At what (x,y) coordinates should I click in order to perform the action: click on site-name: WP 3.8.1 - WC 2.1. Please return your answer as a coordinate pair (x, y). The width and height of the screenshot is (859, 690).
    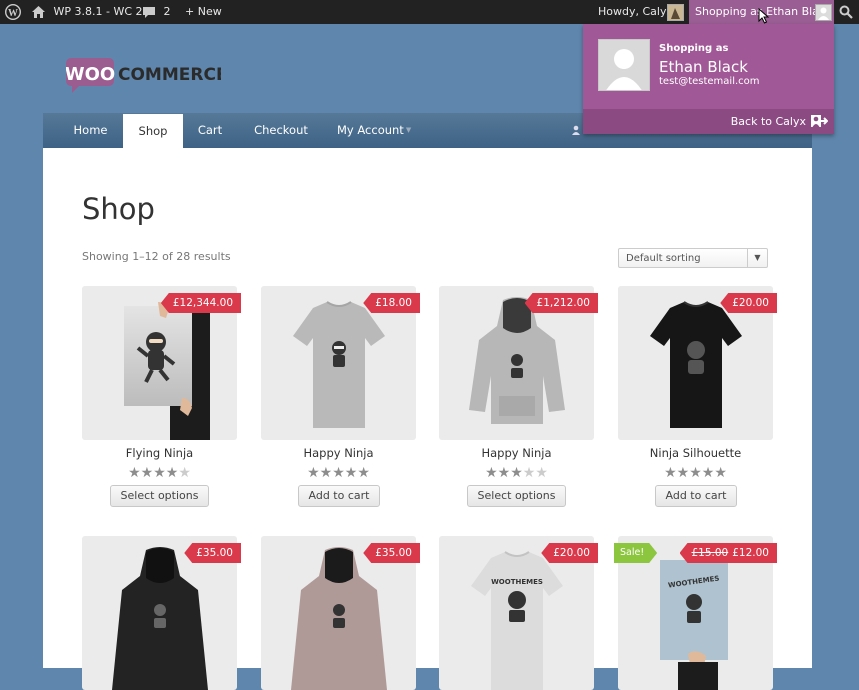
    Looking at the image, I should click on (103, 11).